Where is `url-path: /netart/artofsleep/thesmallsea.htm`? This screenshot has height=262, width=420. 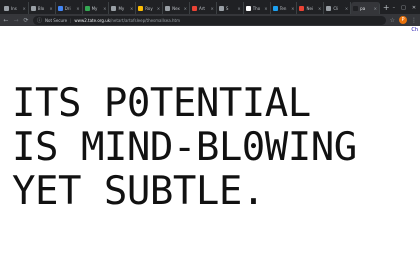
url-path: /netart/artofsleep/thesmallsea.htm is located at coordinates (145, 20).